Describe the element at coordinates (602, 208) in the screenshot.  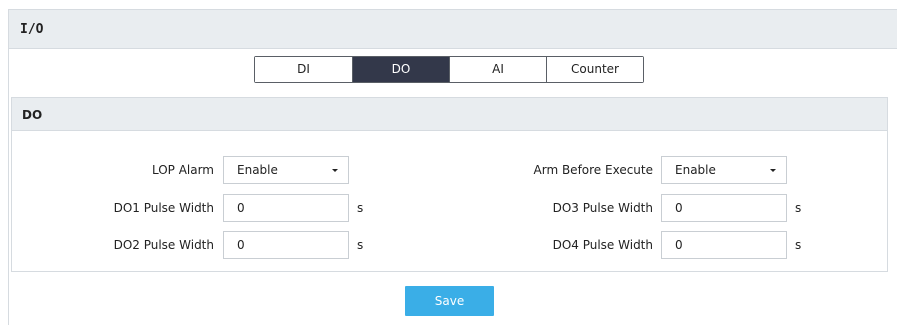
I see `do3-pulse-width-label: DO3 Pulse Width` at that location.